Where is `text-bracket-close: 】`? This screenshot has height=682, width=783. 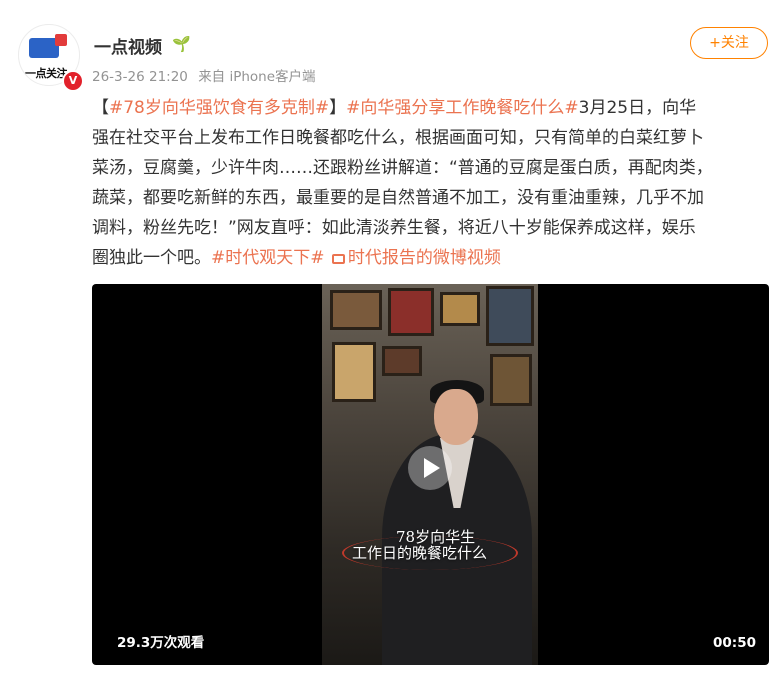 text-bracket-close: 】 is located at coordinates (338, 108).